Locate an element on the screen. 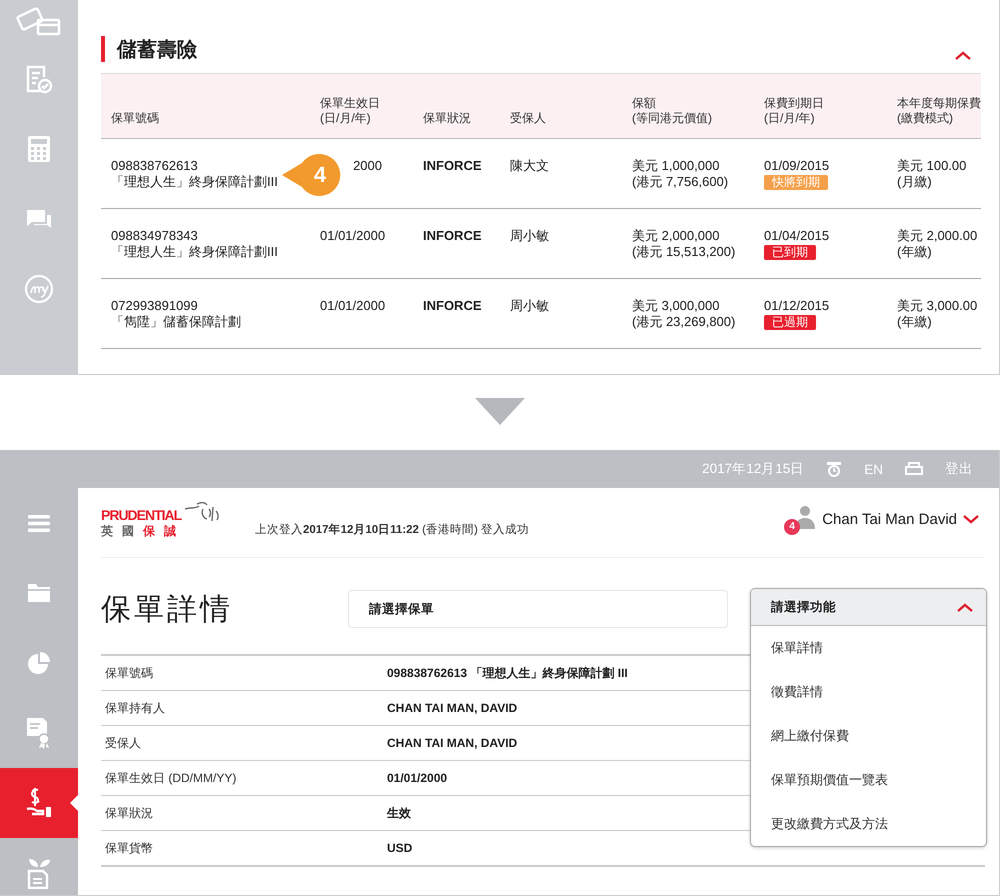 The image size is (1000, 896). sidebar-item is located at coordinates (39, 803).